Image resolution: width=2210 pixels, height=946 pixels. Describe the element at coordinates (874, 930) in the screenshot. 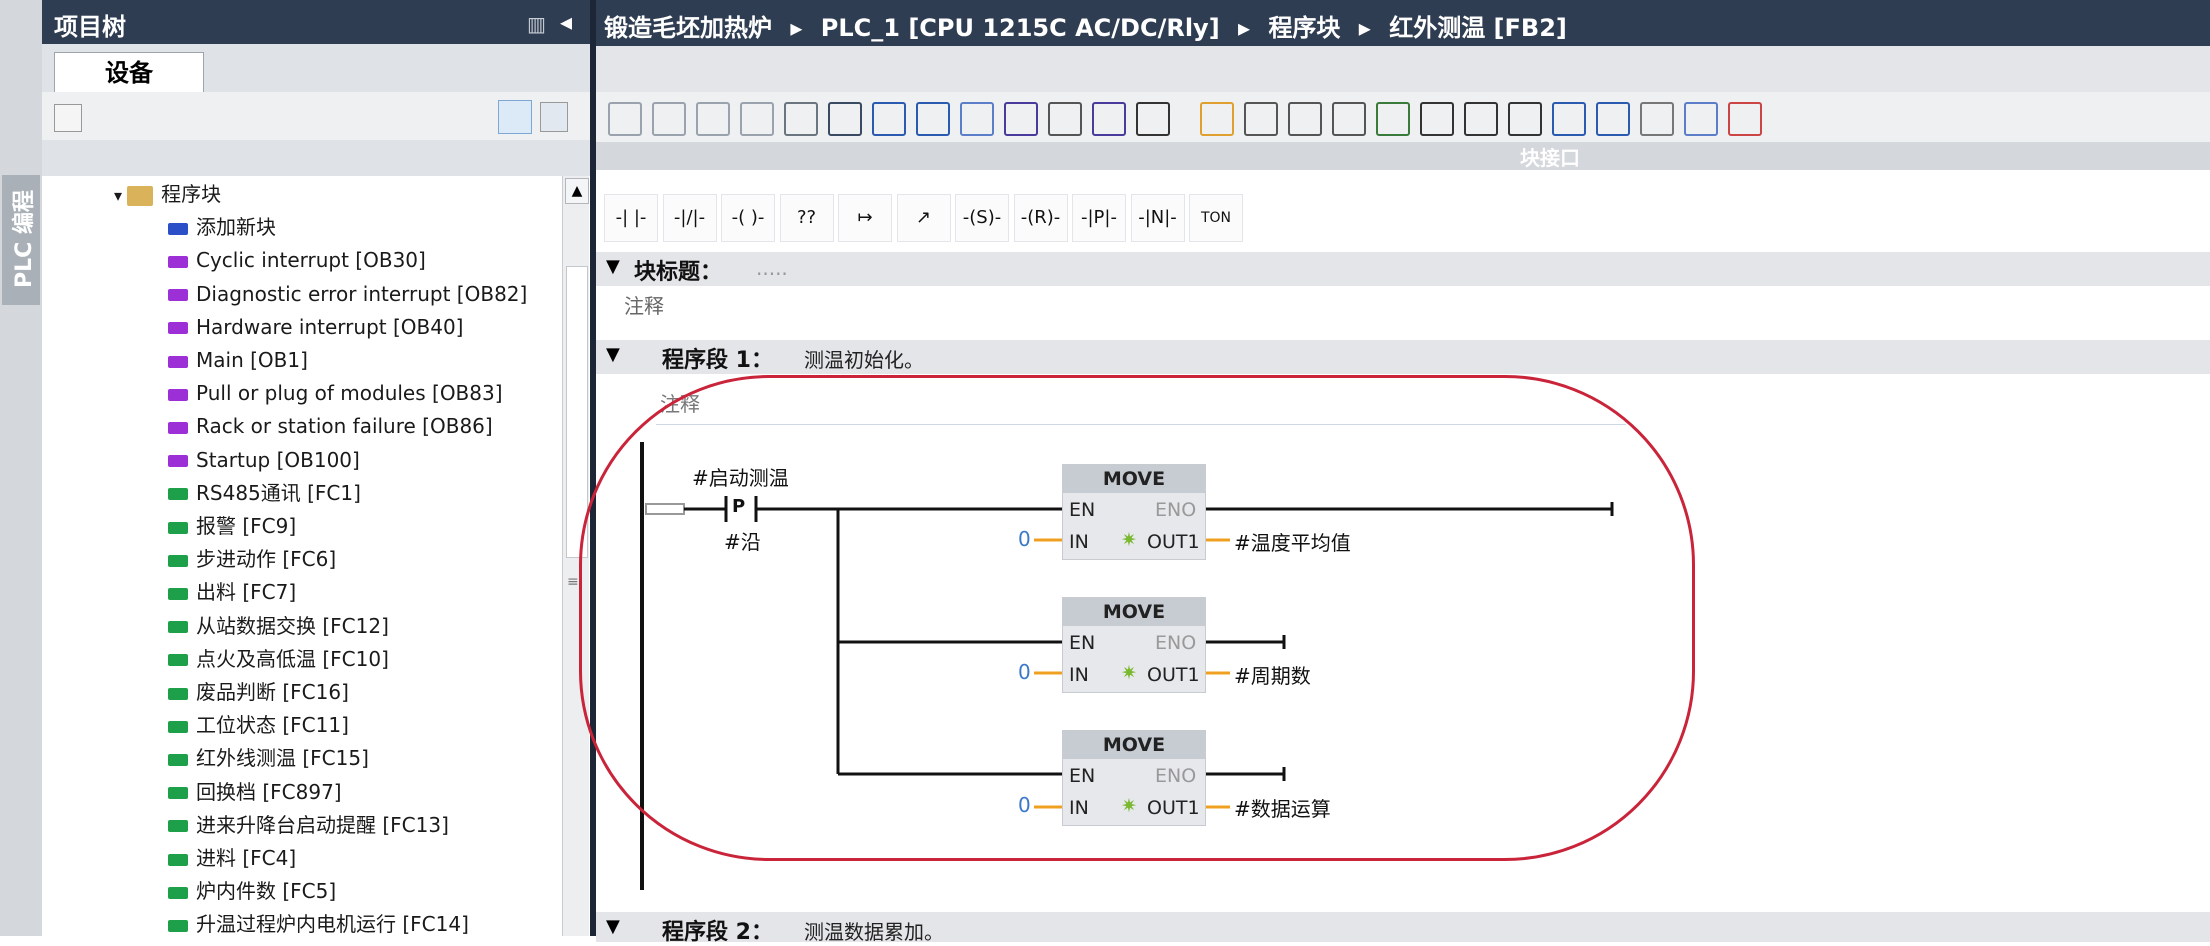

I see `network-2-description: 测温数据累加。` at that location.